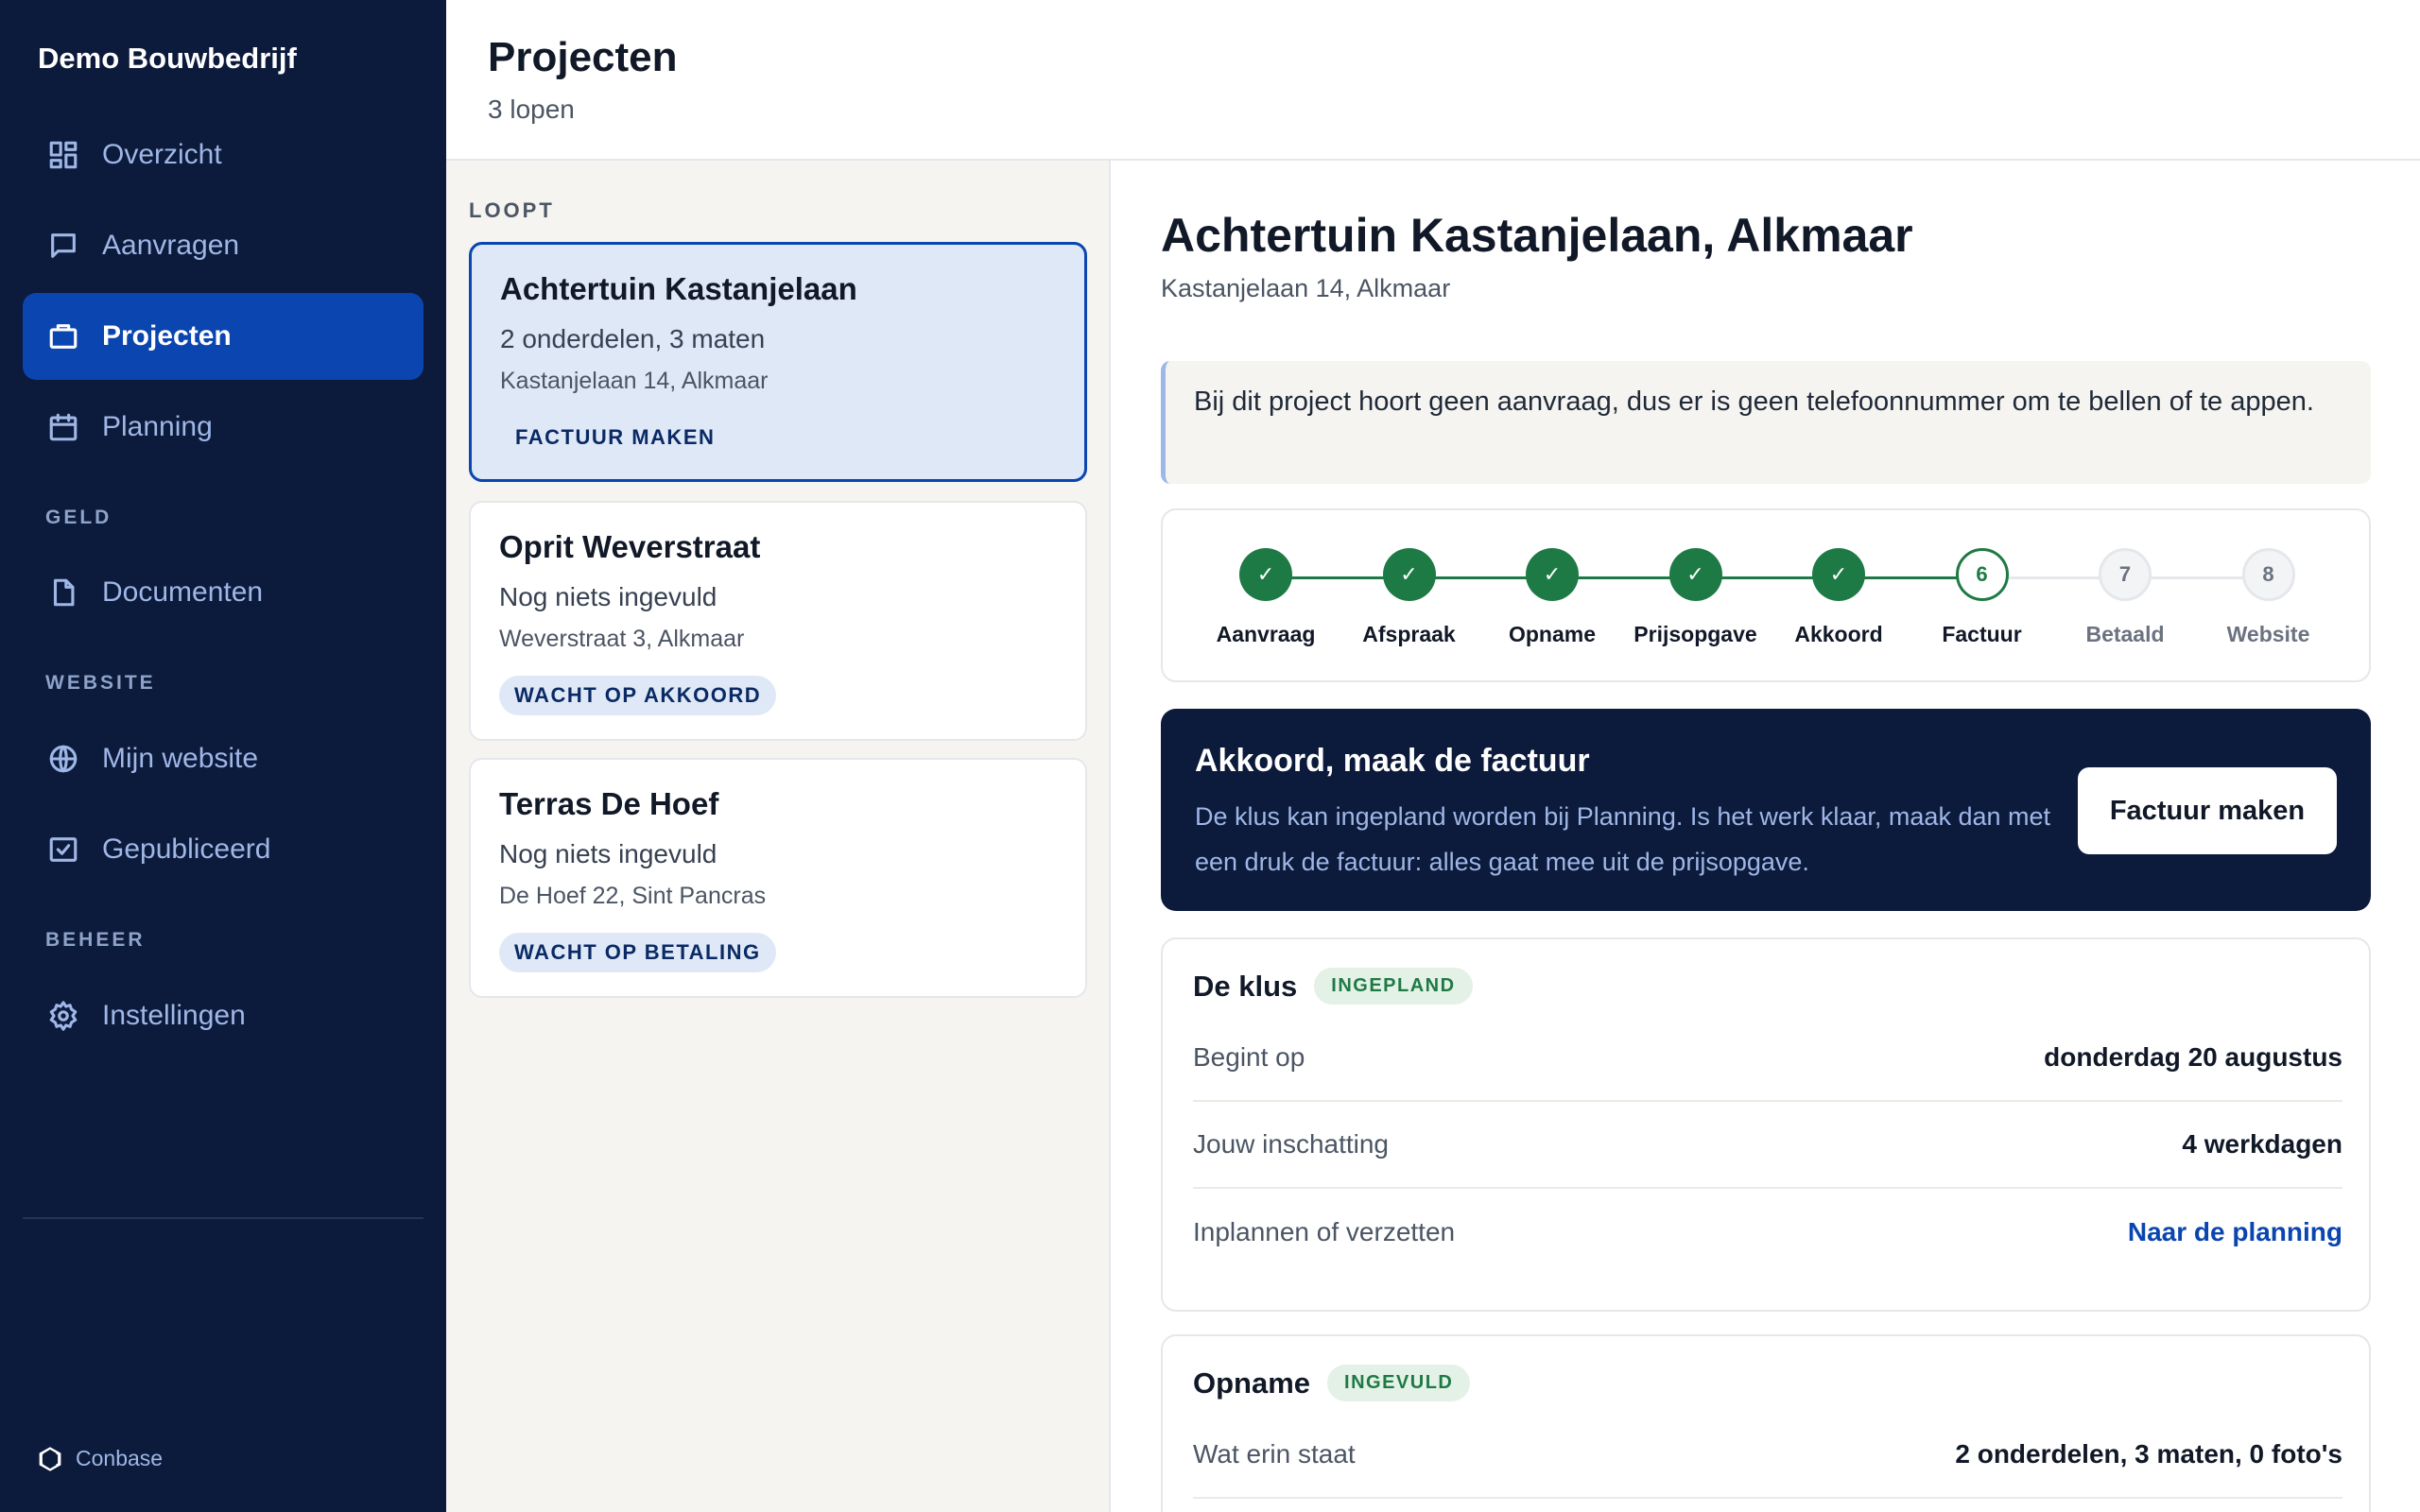 This screenshot has width=2420, height=1512. Describe the element at coordinates (100, 683) in the screenshot. I see `section-website: WEBSITE` at that location.